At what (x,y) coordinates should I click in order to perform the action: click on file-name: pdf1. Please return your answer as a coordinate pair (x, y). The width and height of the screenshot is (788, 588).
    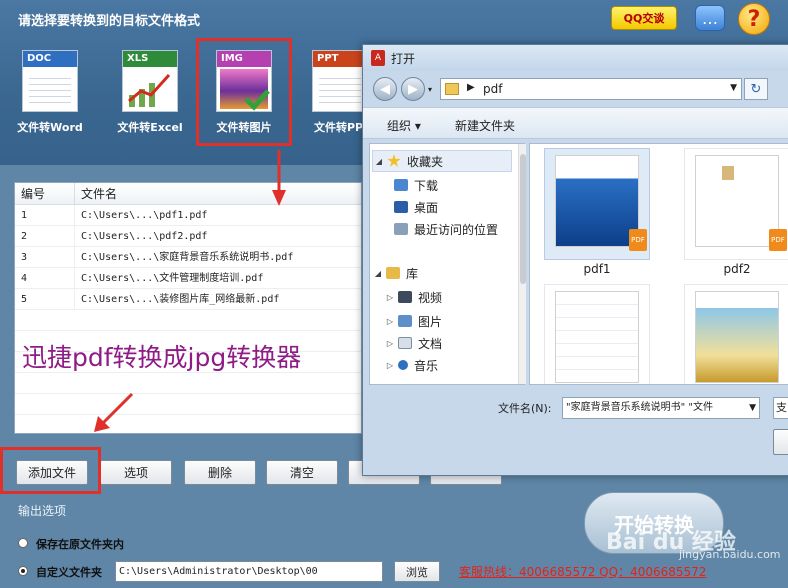
    Looking at the image, I should click on (597, 269).